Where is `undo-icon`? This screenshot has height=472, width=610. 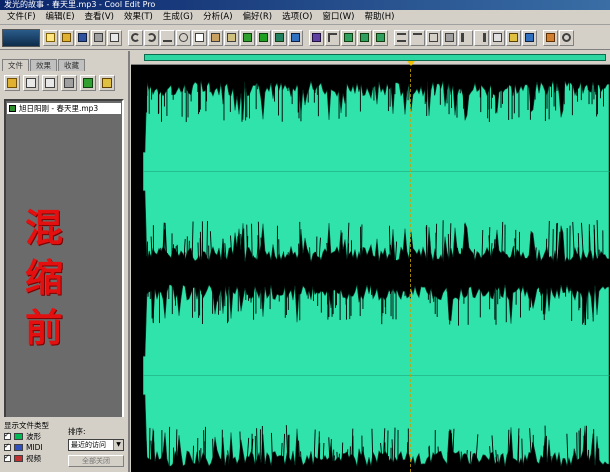
undo-icon is located at coordinates (135, 37).